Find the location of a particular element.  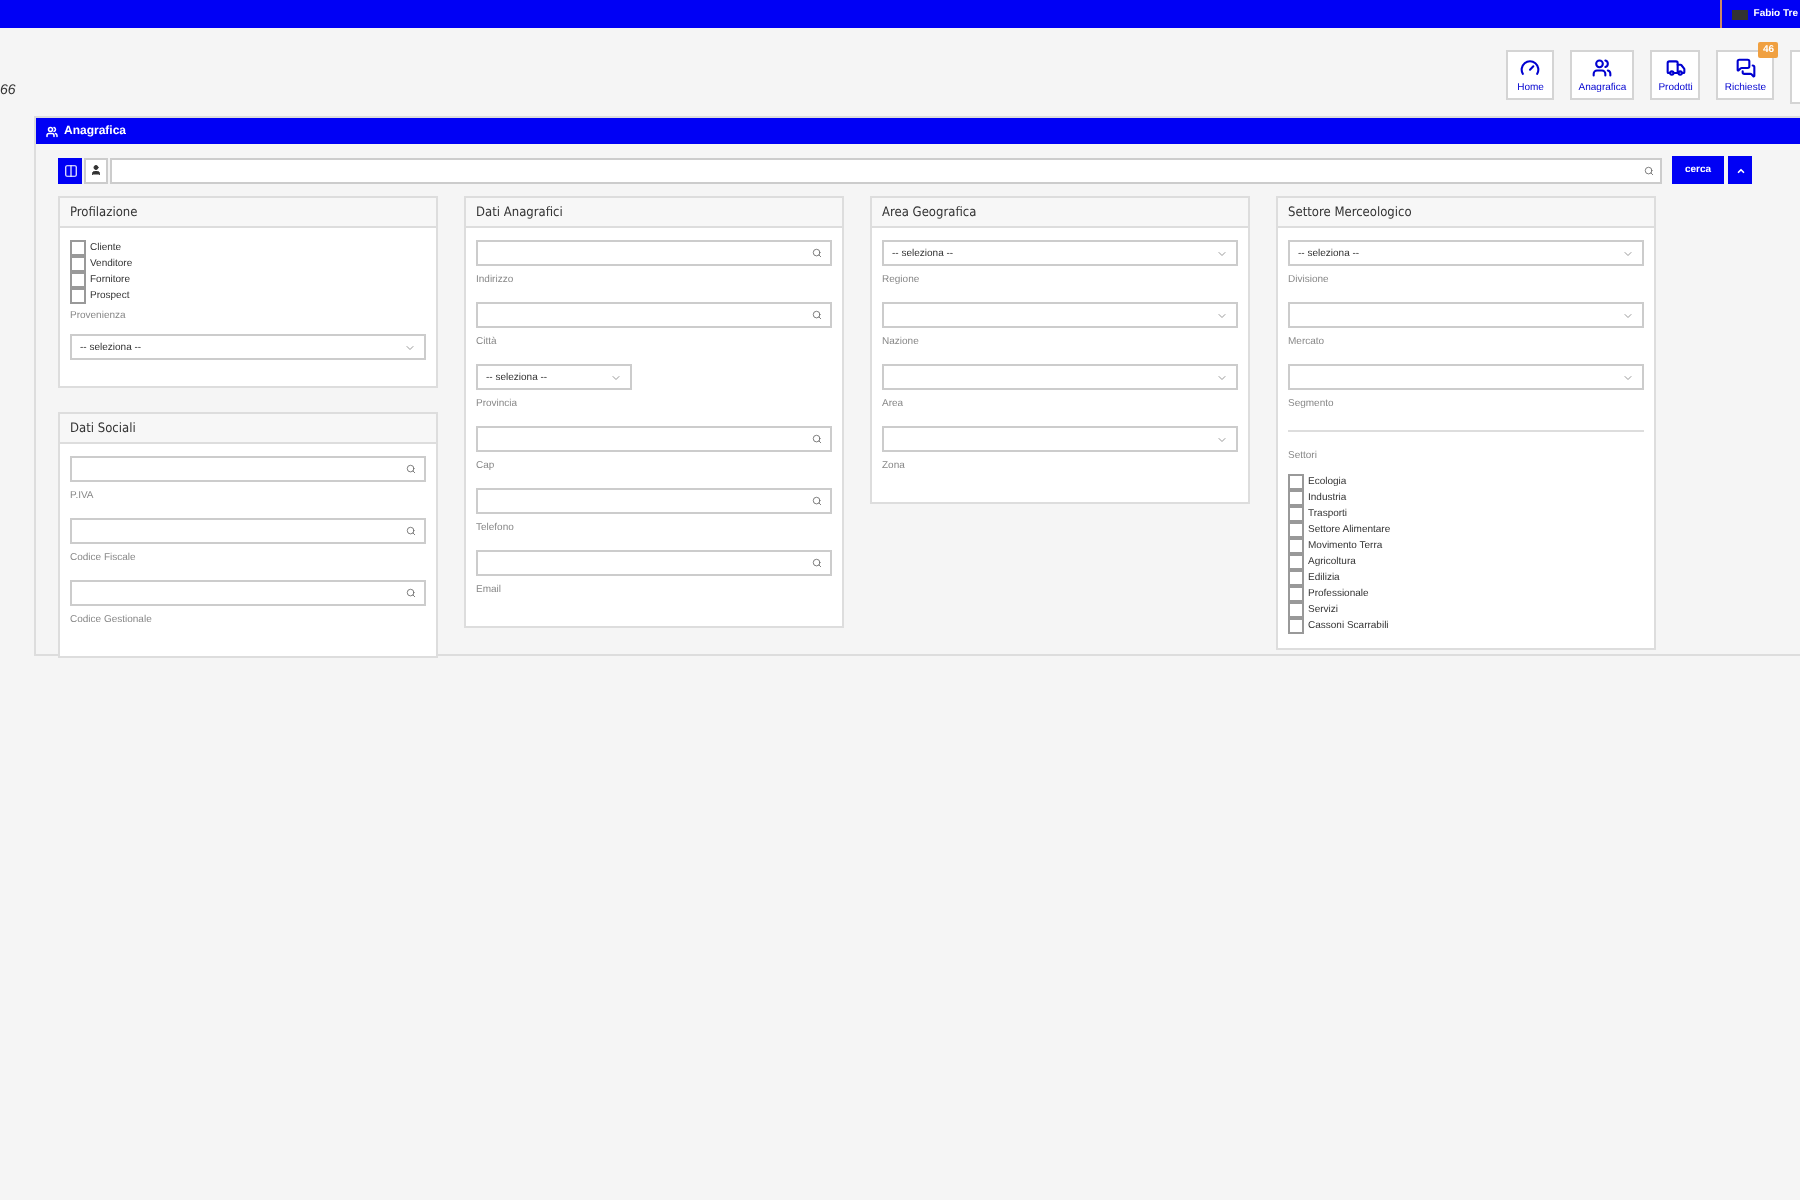

avatar-icon is located at coordinates (1739, 14).